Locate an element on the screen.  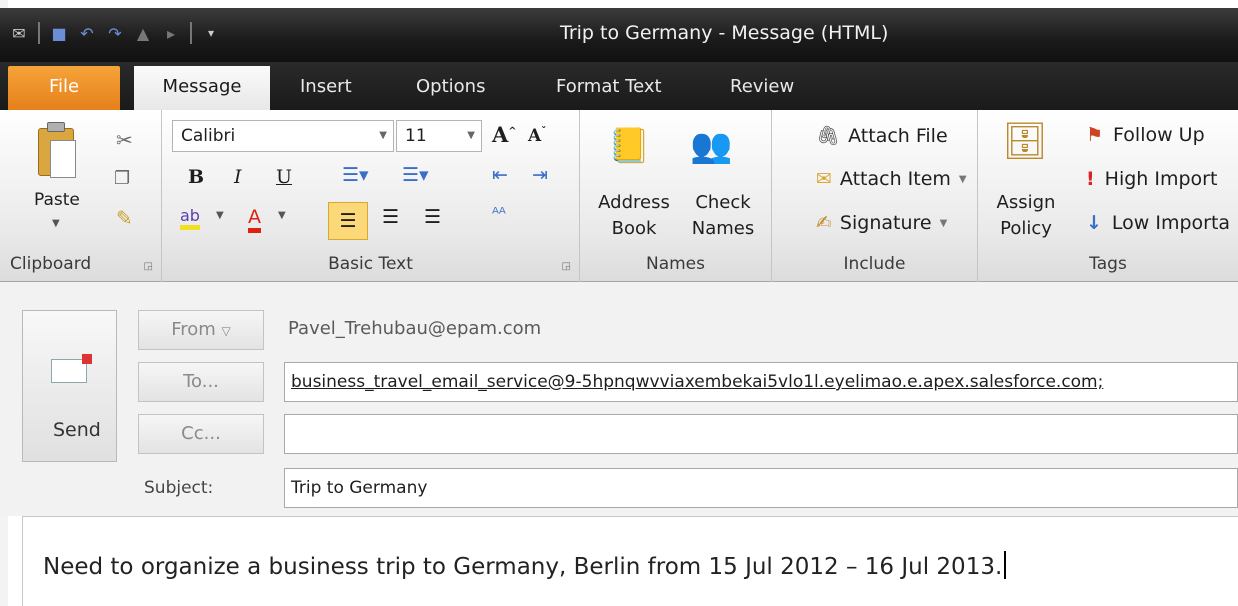
undo-icon: ↶ is located at coordinates (87, 33).